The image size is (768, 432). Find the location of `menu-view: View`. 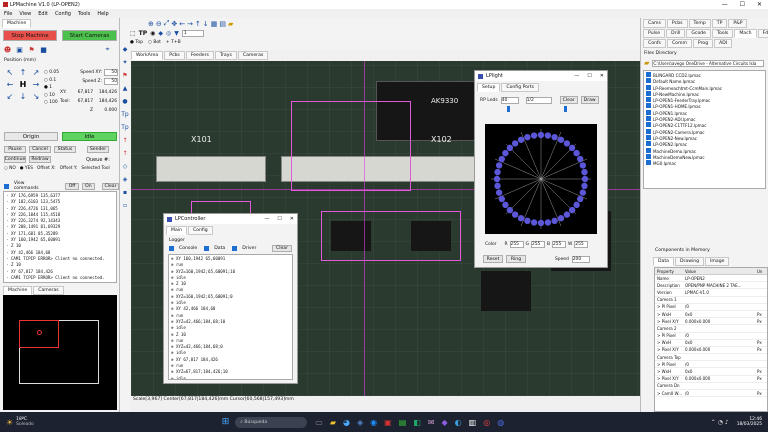

menu-view: View is located at coordinates (25, 14).